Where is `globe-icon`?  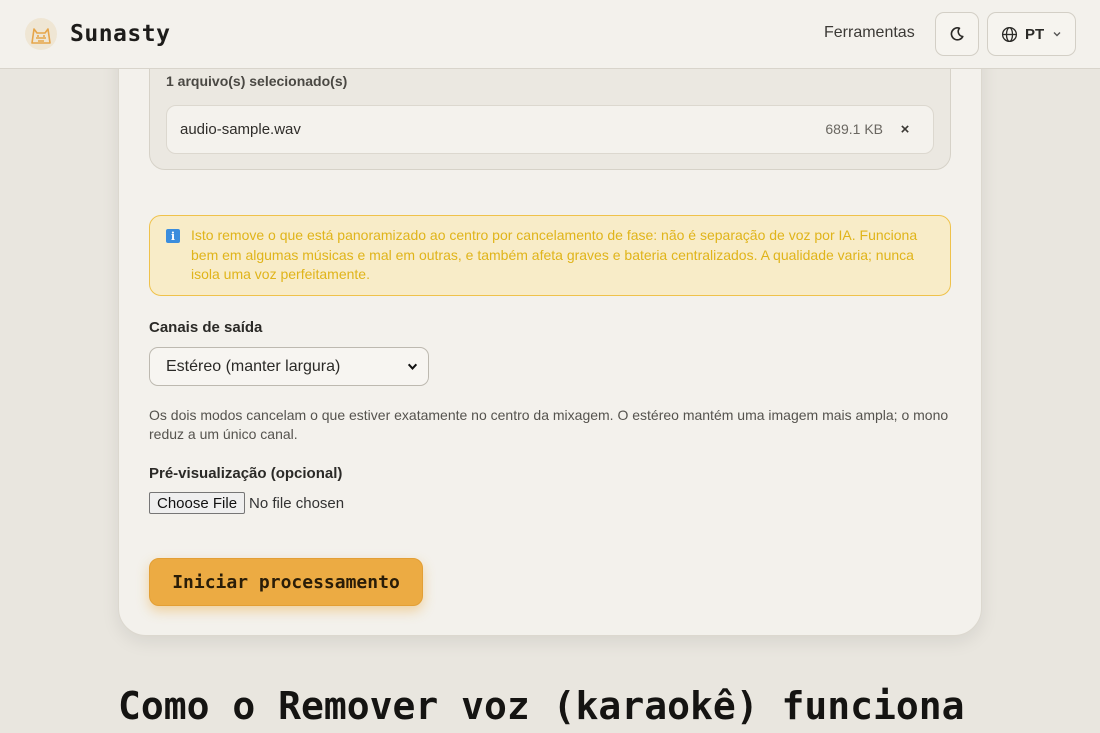
globe-icon is located at coordinates (1009, 34).